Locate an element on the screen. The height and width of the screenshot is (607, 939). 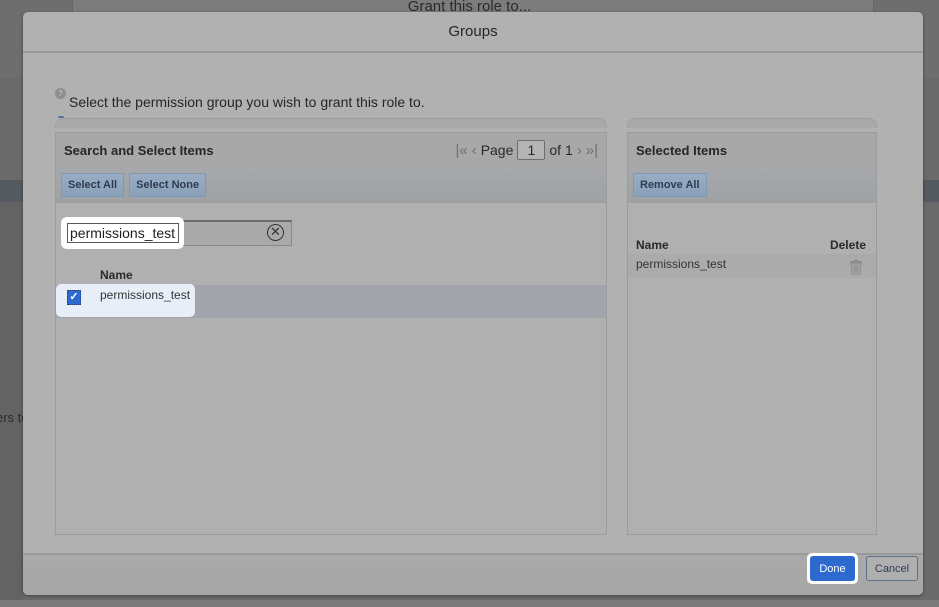
pager: |« ‹ Page 1 of 1 › »| is located at coordinates (526, 150).